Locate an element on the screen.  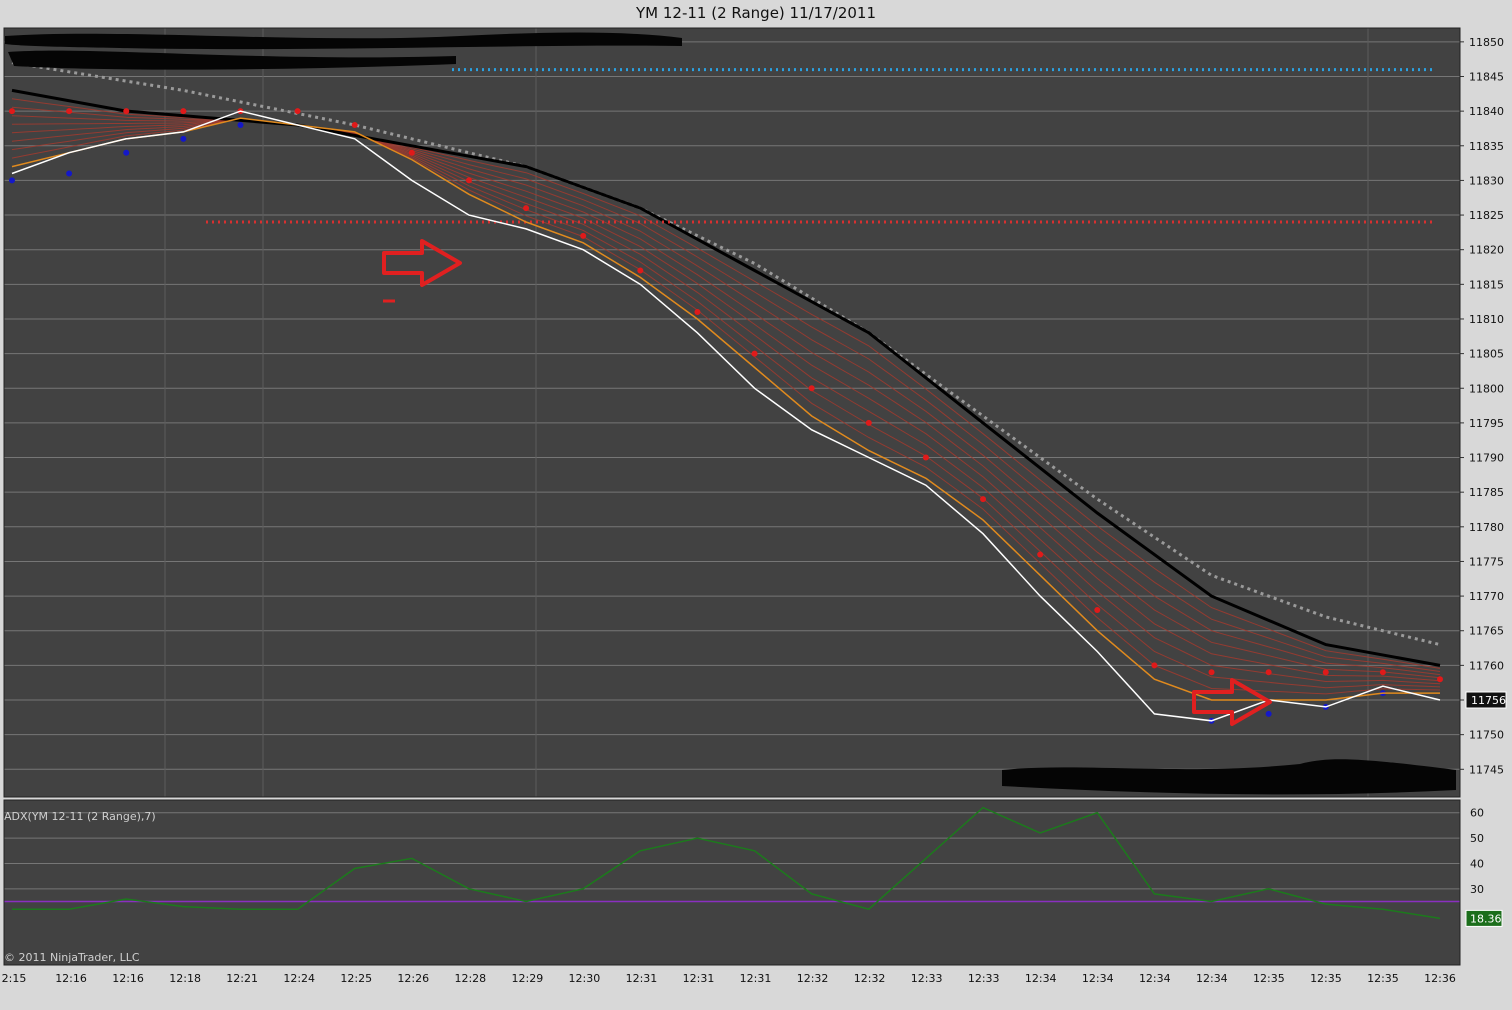
y-tick-label: 11845 is located at coordinates (1486, 76).